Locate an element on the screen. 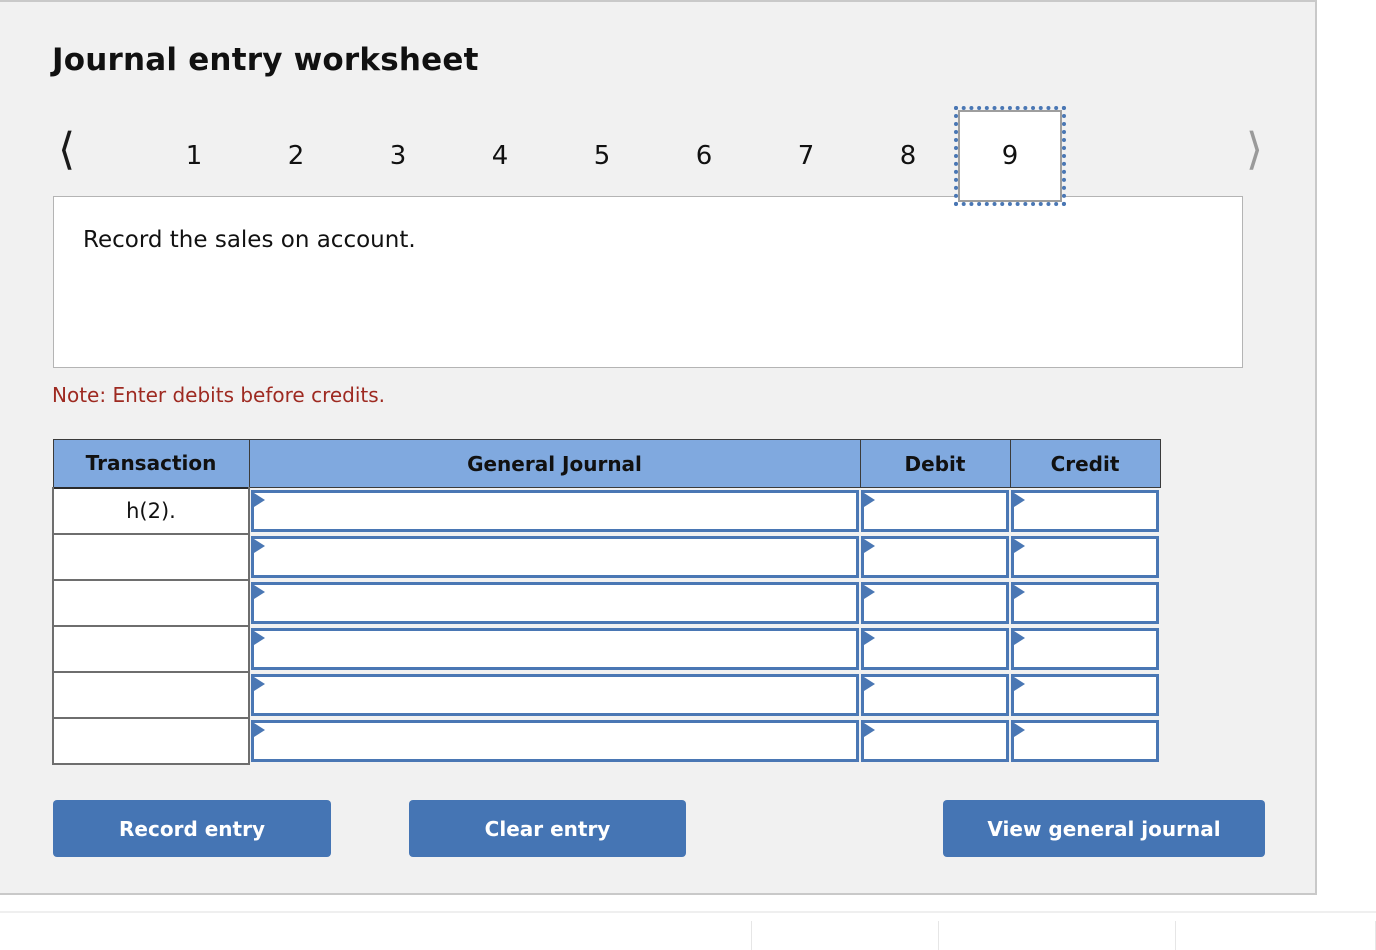  entry-tab-9: 9 is located at coordinates (1010, 156).